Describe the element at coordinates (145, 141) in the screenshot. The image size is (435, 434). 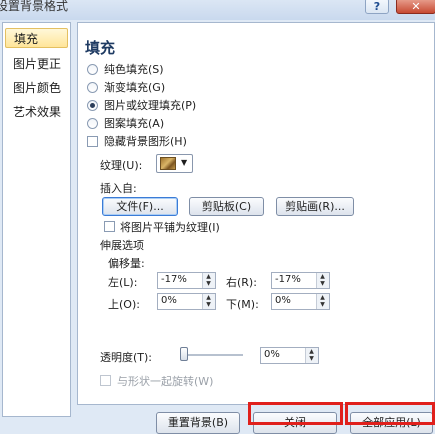
I see `checkbox-label: 隐藏背景图形(H)` at that location.